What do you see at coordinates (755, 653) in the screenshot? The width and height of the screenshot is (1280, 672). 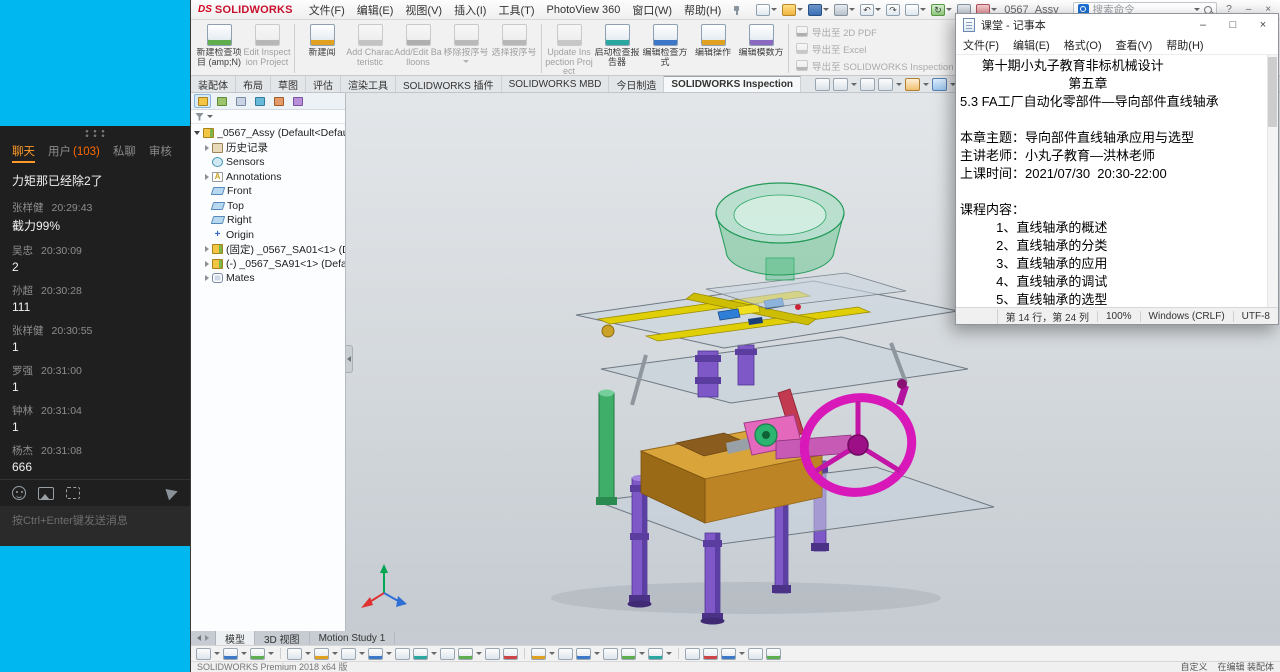 I see `rapid-sketch-icon` at bounding box center [755, 653].